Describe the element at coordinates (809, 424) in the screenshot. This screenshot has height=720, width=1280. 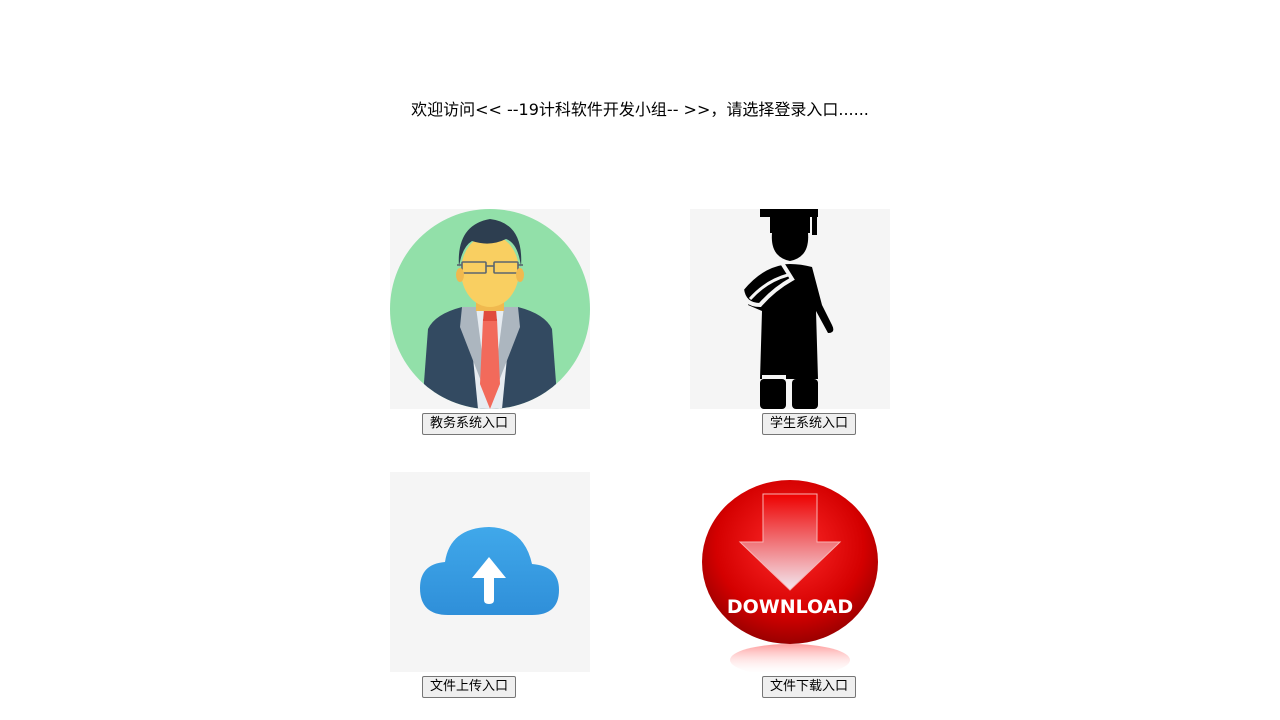
I see `student-system-button: 学生系统入口` at that location.